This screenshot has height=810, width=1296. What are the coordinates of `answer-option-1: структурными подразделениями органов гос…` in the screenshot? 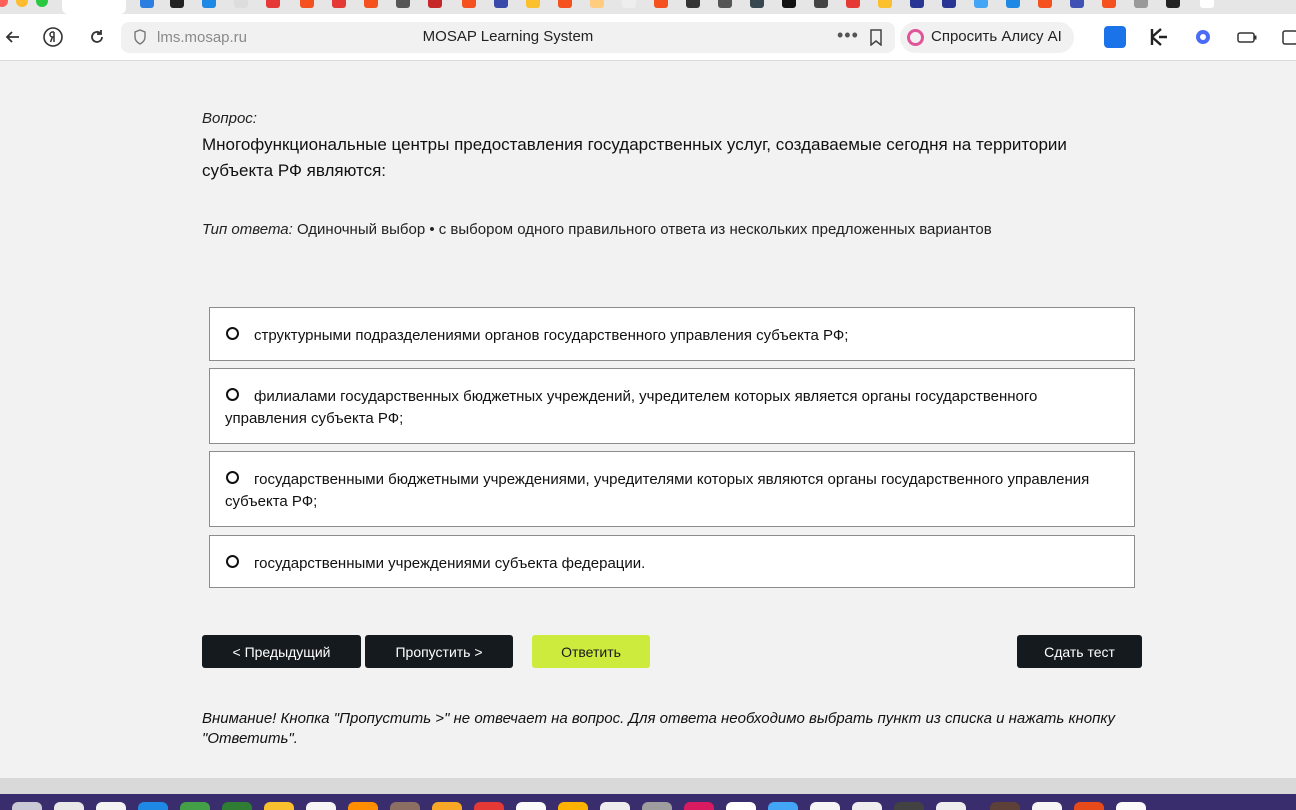 It's located at (672, 334).